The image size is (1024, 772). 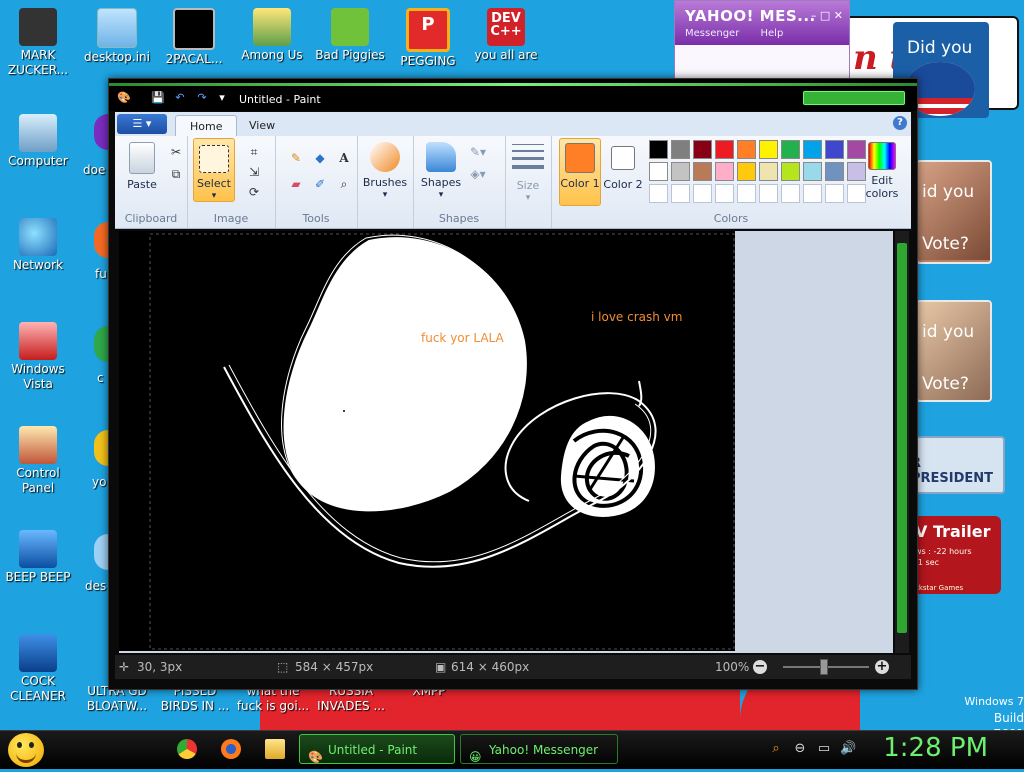 I want to click on desktop-icon-desktop-ini: desktop.ini, so click(x=117, y=36).